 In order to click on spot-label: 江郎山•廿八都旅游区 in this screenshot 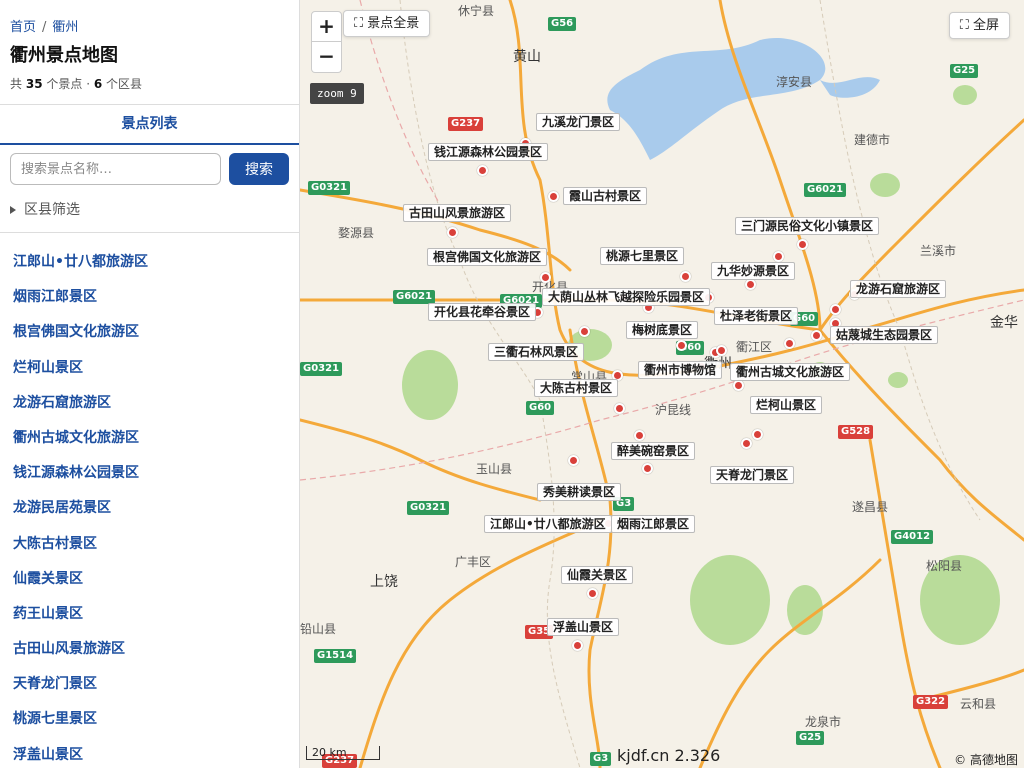, I will do `click(548, 524)`.